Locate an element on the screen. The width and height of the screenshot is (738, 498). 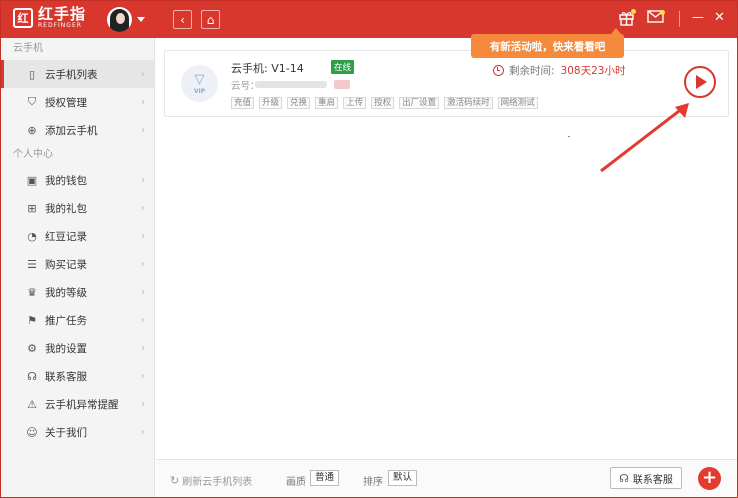
card-action-button: 兑换 is located at coordinates (299, 103).